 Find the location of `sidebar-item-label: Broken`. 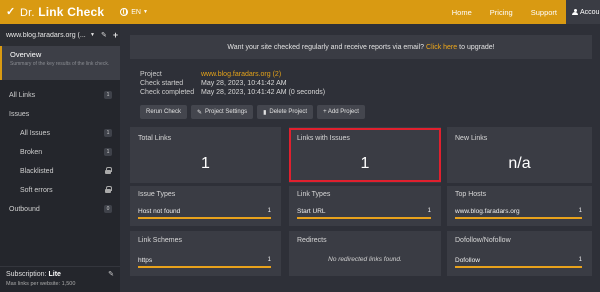

sidebar-item-label: Broken is located at coordinates (31, 152).